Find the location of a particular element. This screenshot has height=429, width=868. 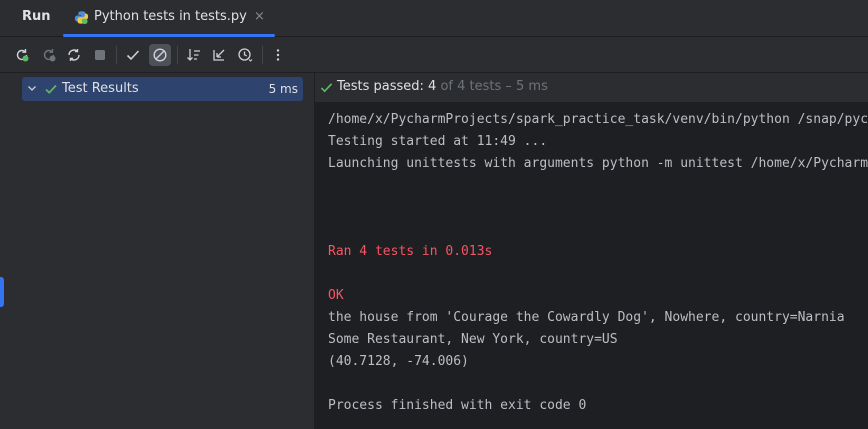

tree-item-duration: 5 ms is located at coordinates (283, 89).